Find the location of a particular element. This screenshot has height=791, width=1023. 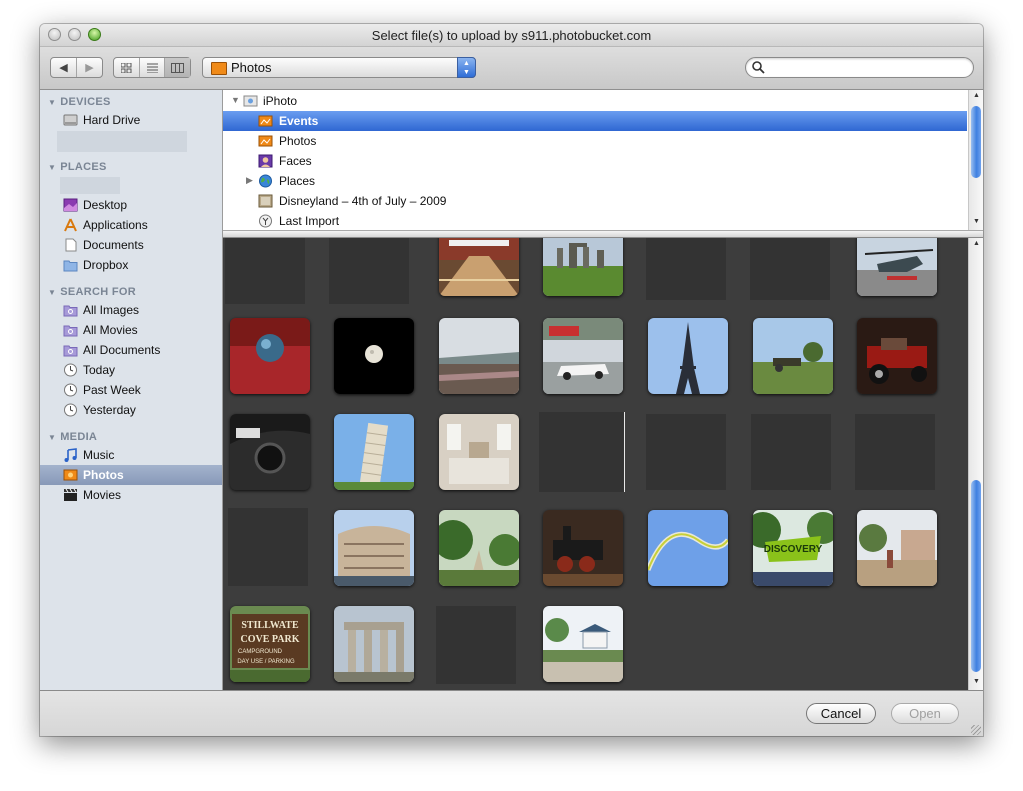

media-header: ▼ MEDIA is located at coordinates (72, 437).